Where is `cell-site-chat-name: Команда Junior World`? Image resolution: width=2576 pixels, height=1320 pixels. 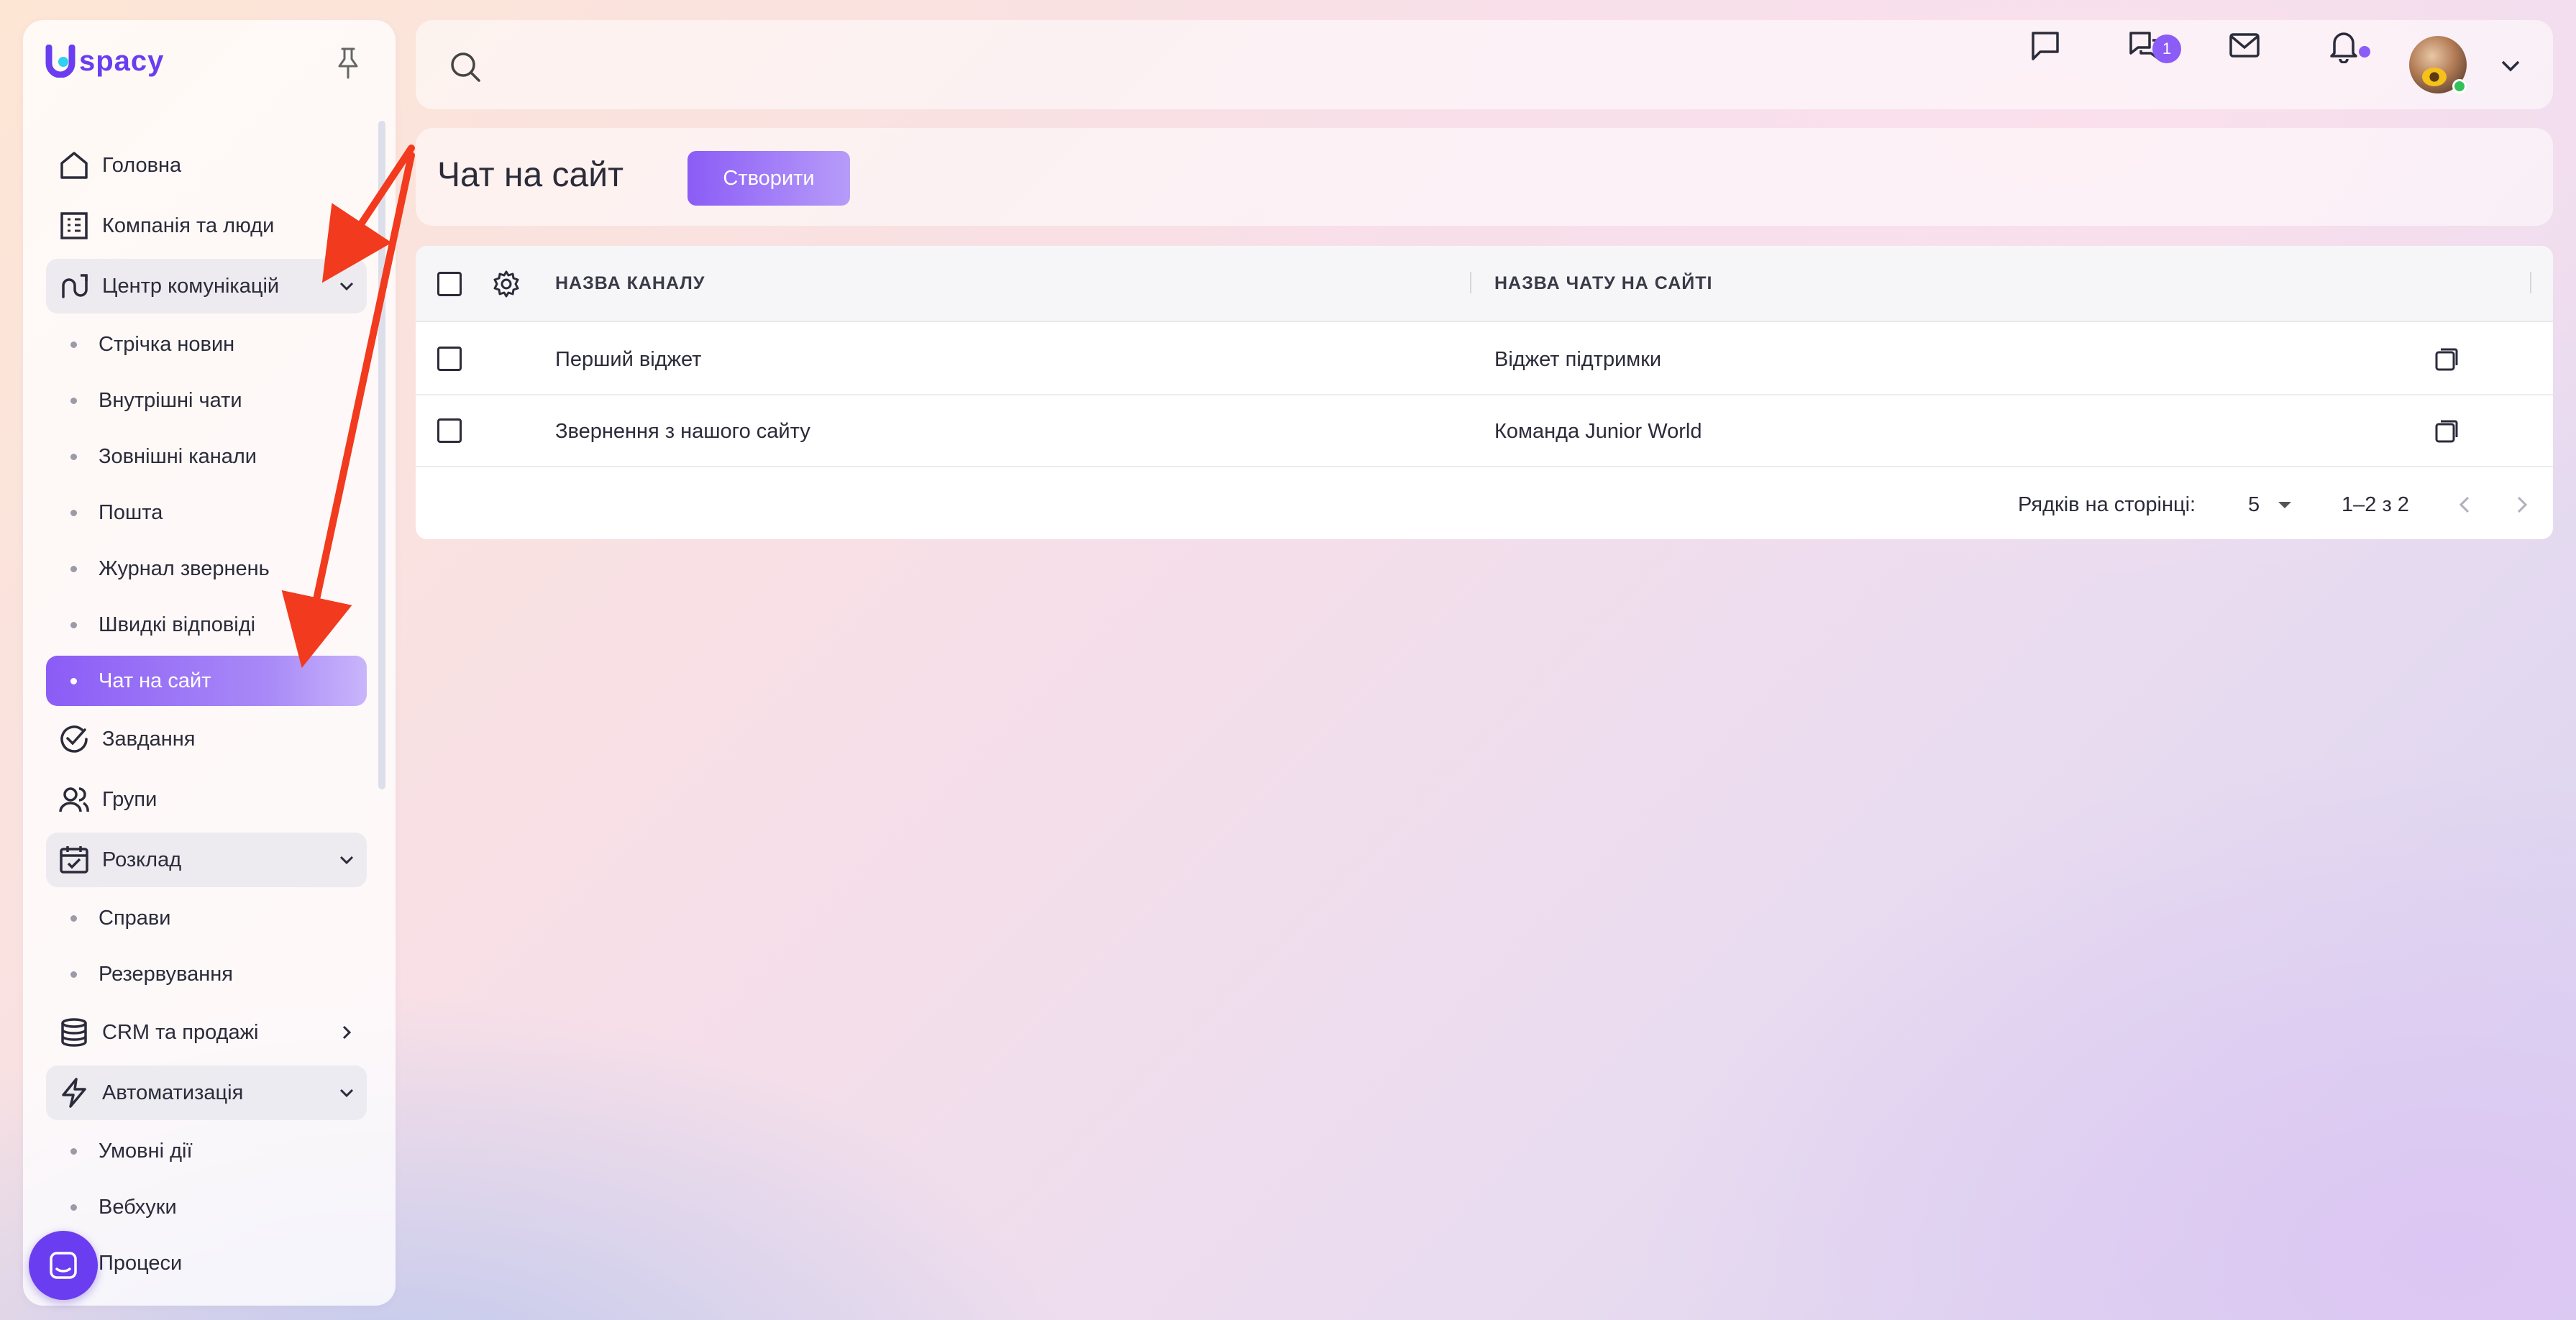
cell-site-chat-name: Команда Junior World is located at coordinates (1598, 431).